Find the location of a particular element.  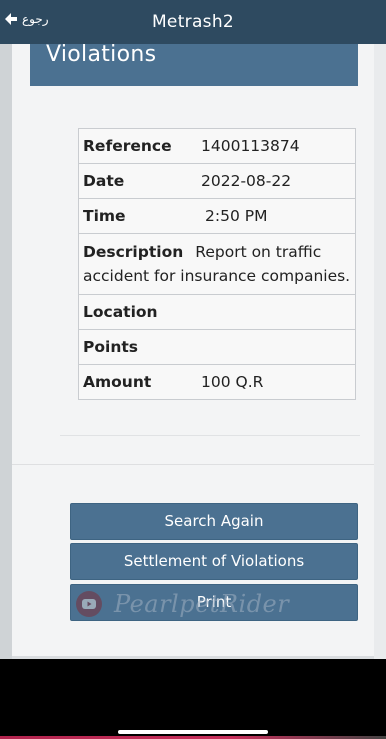

reference-label: Reference is located at coordinates (127, 146).